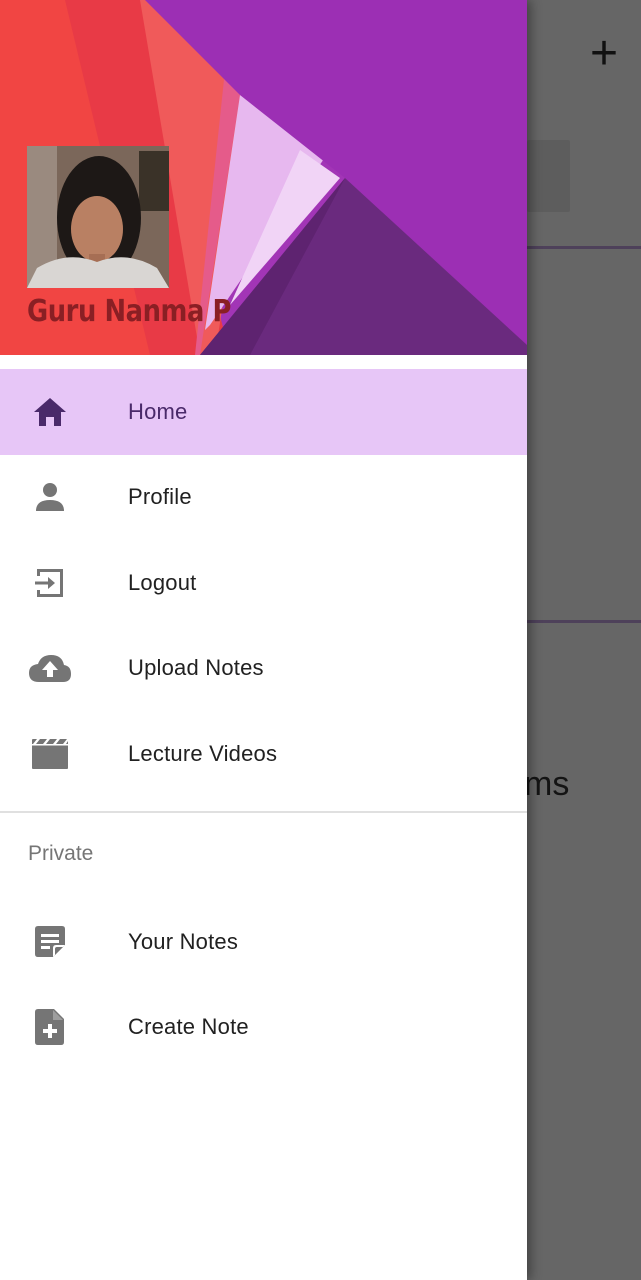 This screenshot has height=1280, width=641. I want to click on menu-item-create-note: Create Note, so click(263, 1028).